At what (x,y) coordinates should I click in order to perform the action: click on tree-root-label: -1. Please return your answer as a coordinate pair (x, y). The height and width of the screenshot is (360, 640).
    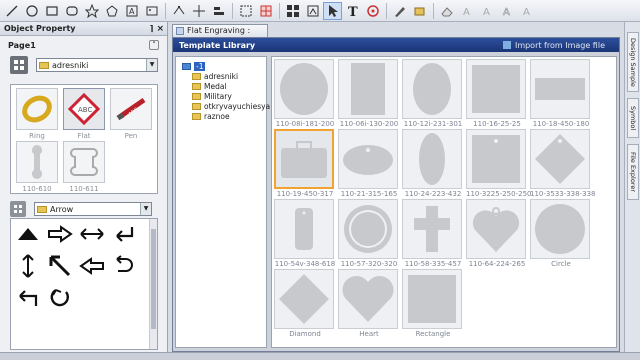
    Looking at the image, I should click on (200, 66).